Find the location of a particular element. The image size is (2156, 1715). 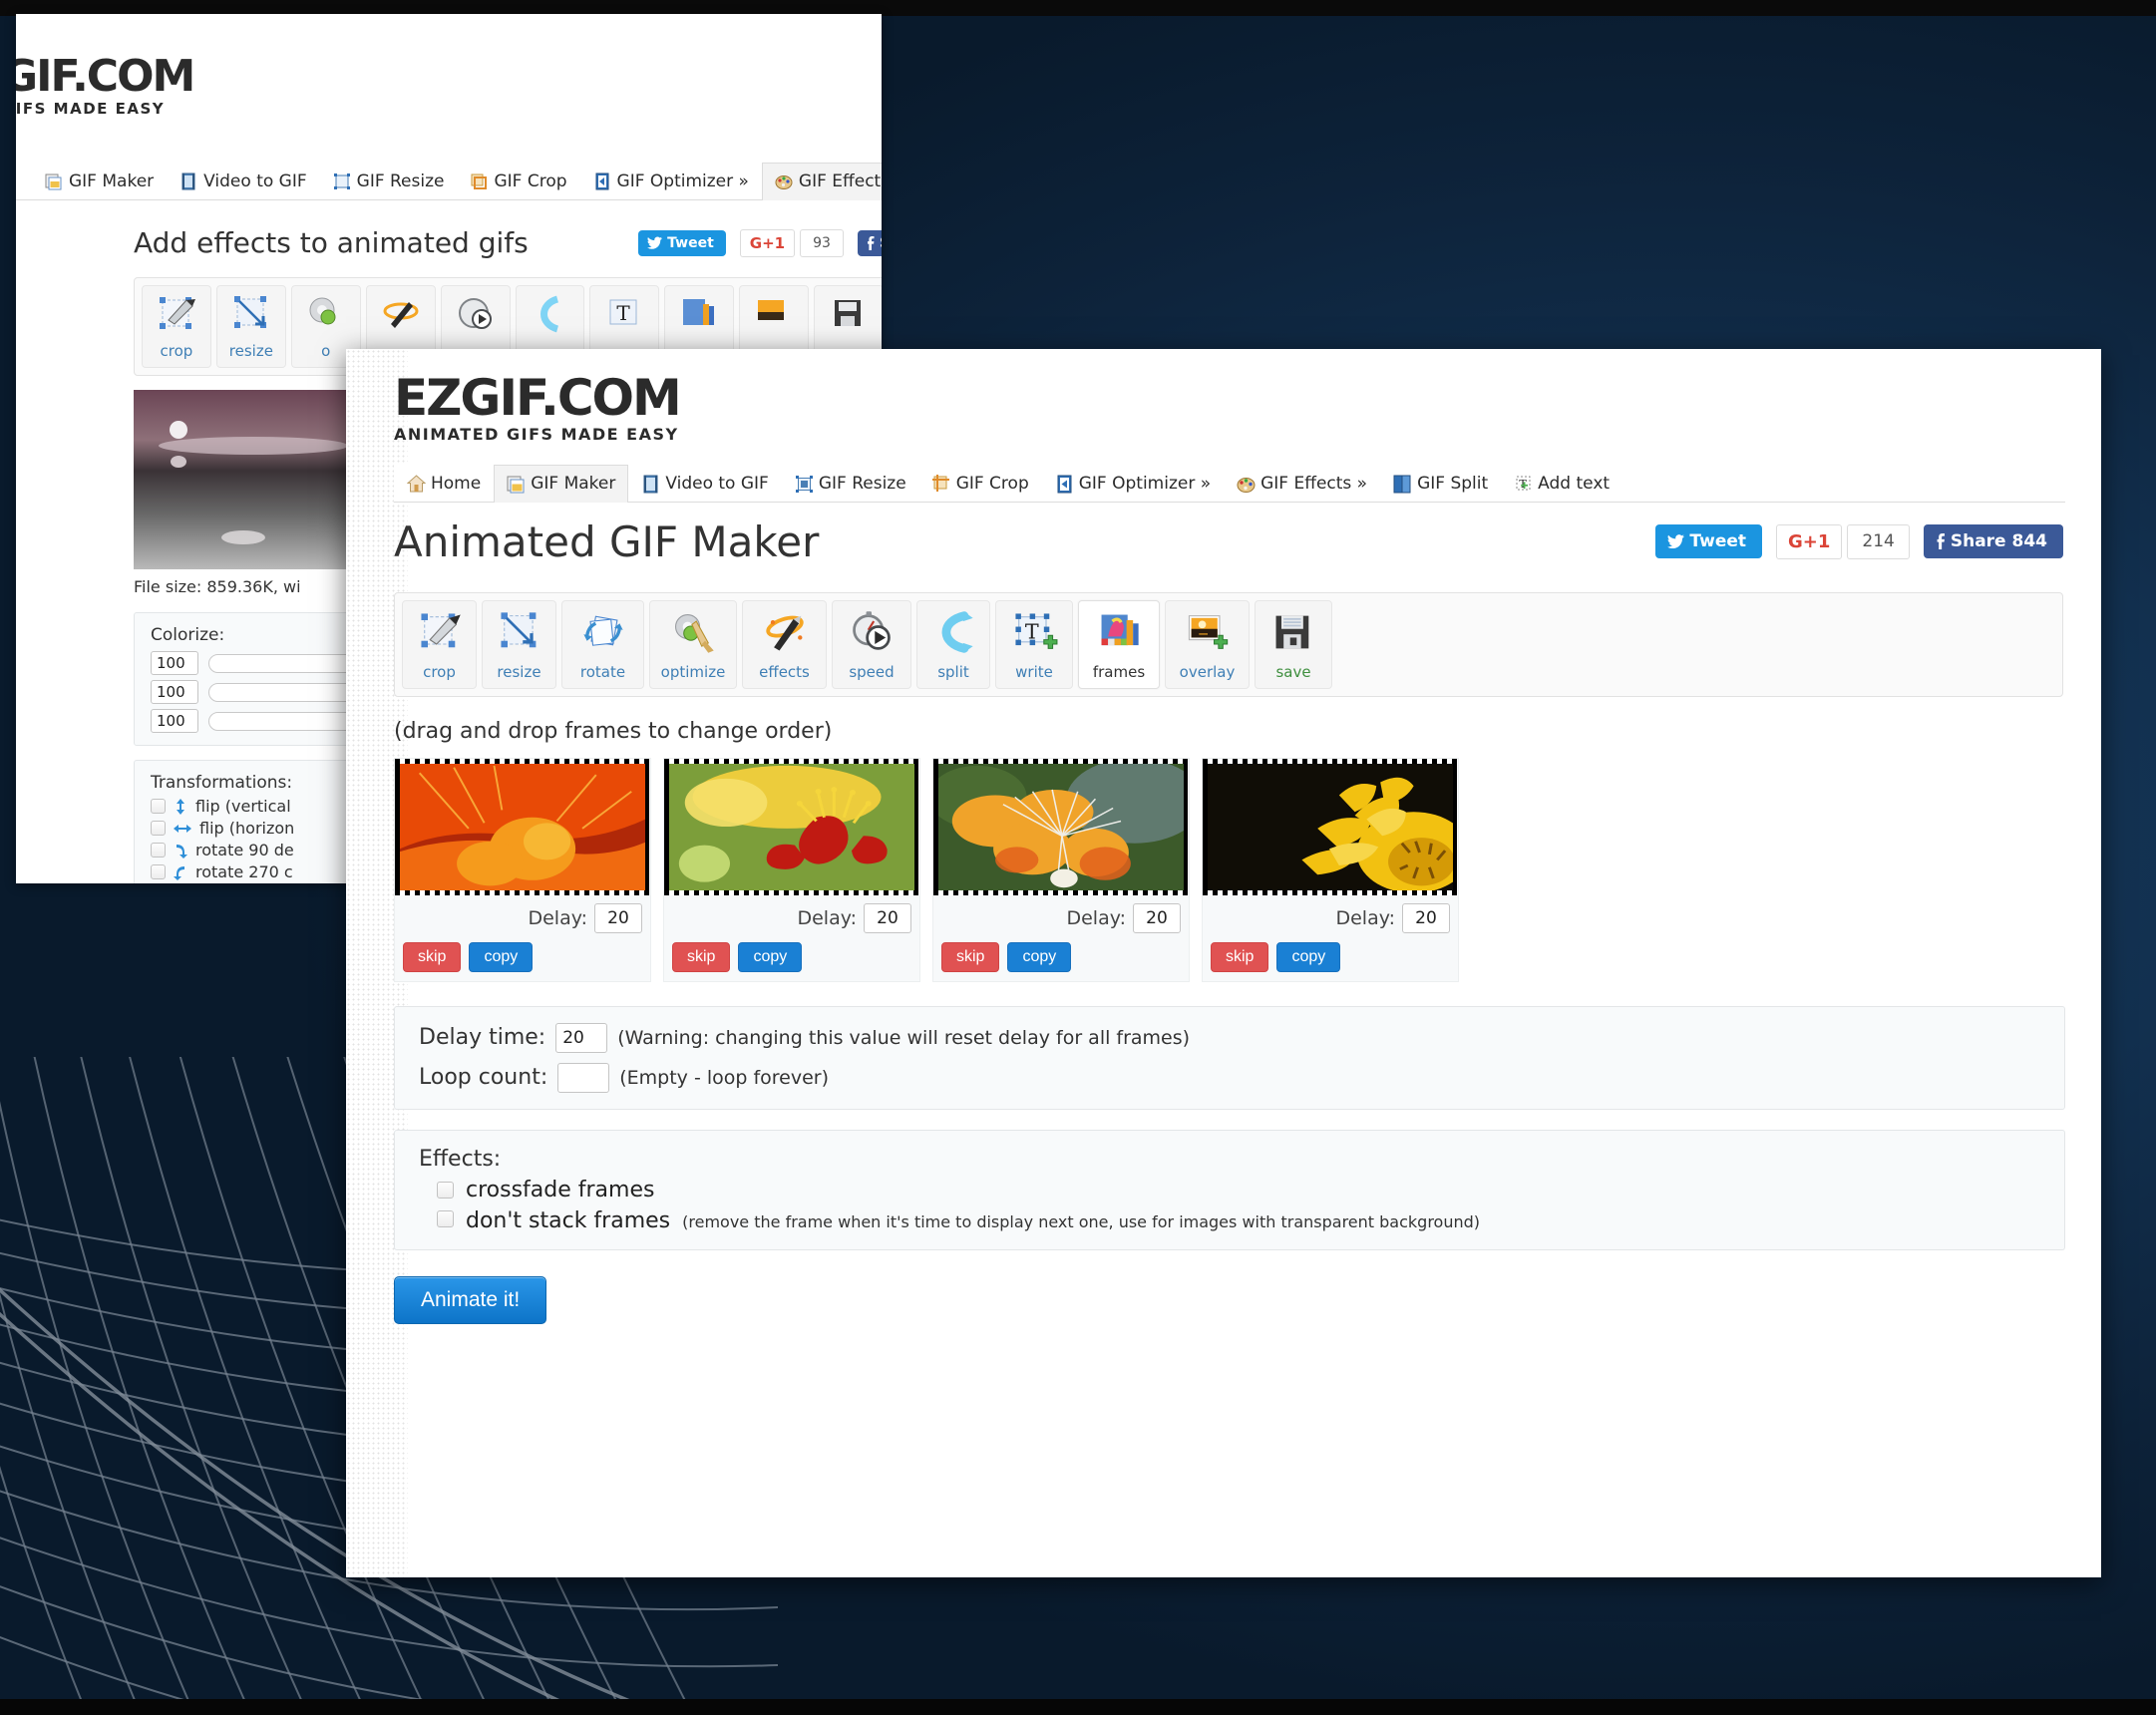

bg-facebook-share-button: Sh is located at coordinates (869, 243).